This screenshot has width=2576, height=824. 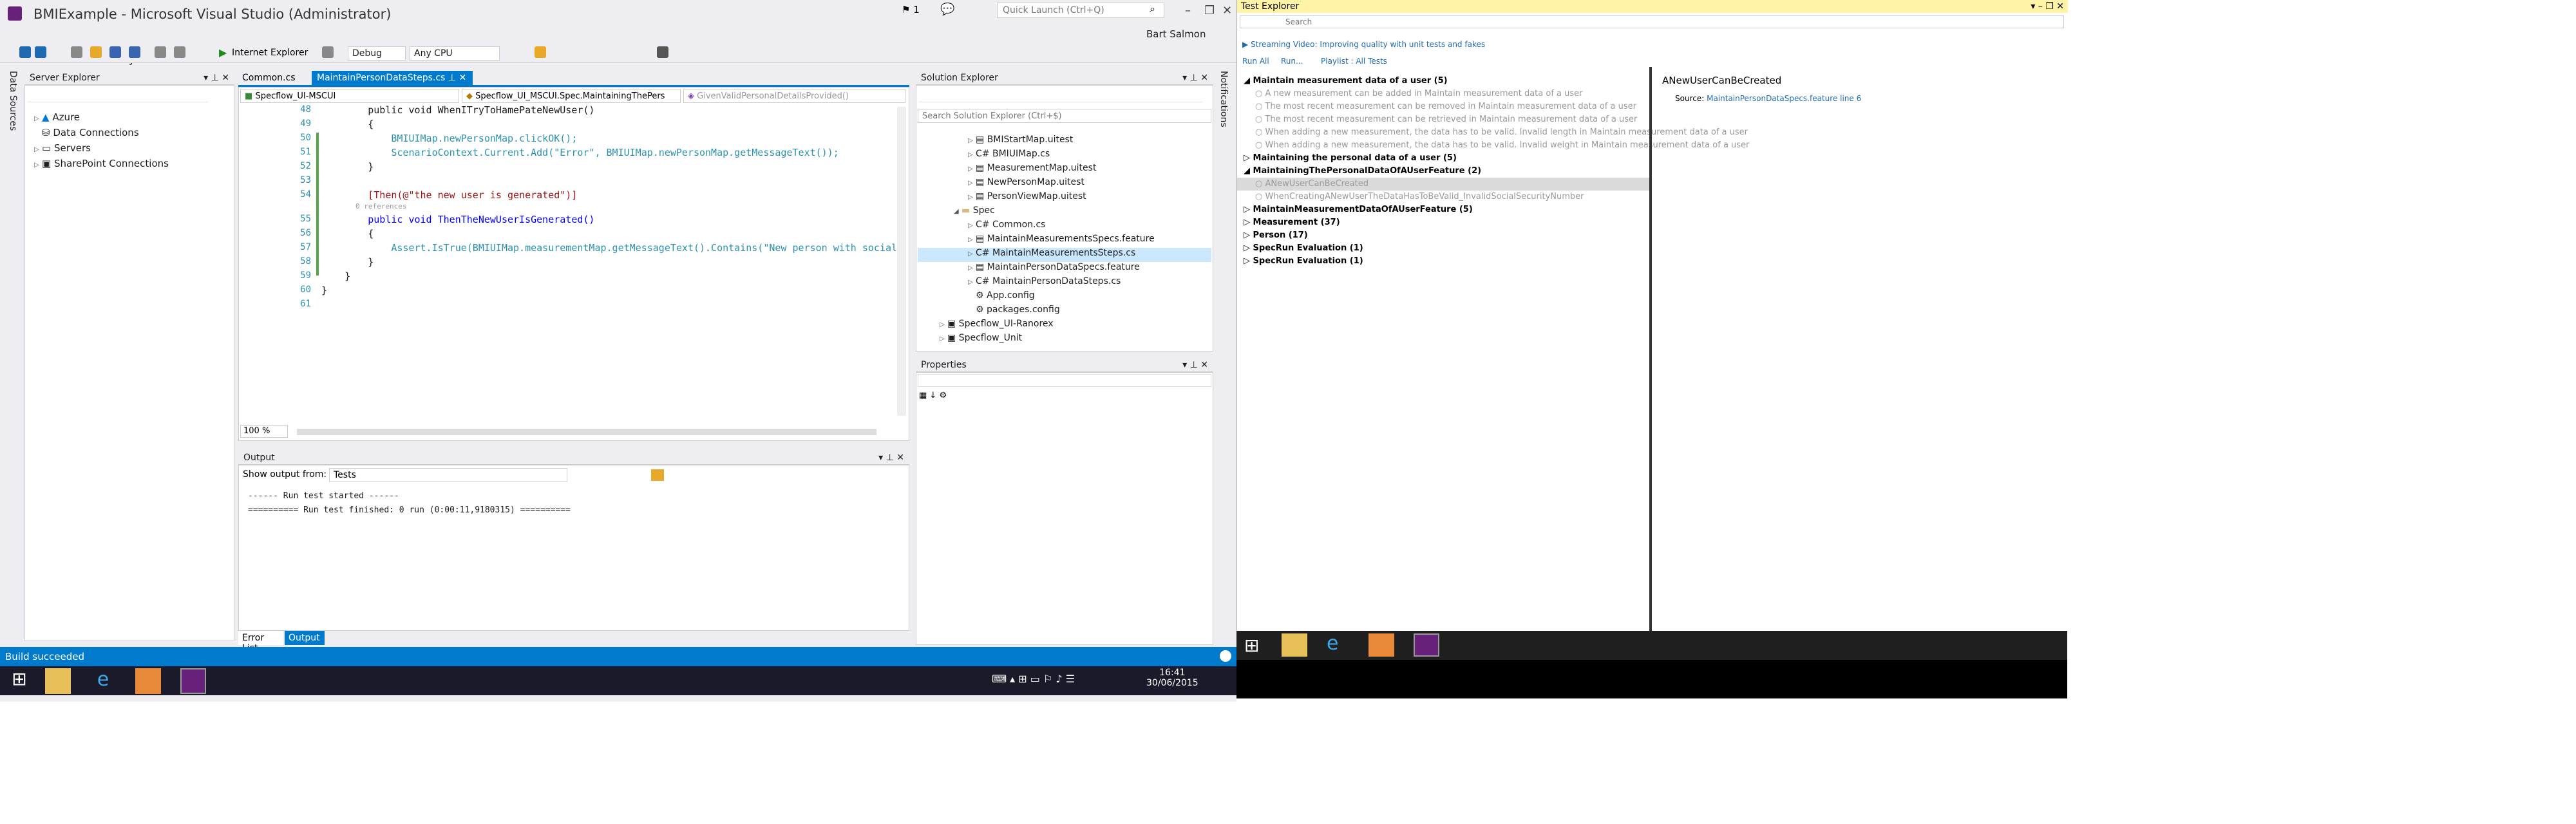 I want to click on solution-project: ▷ ▣ Specflow_UI-Ranorex, so click(x=997, y=324).